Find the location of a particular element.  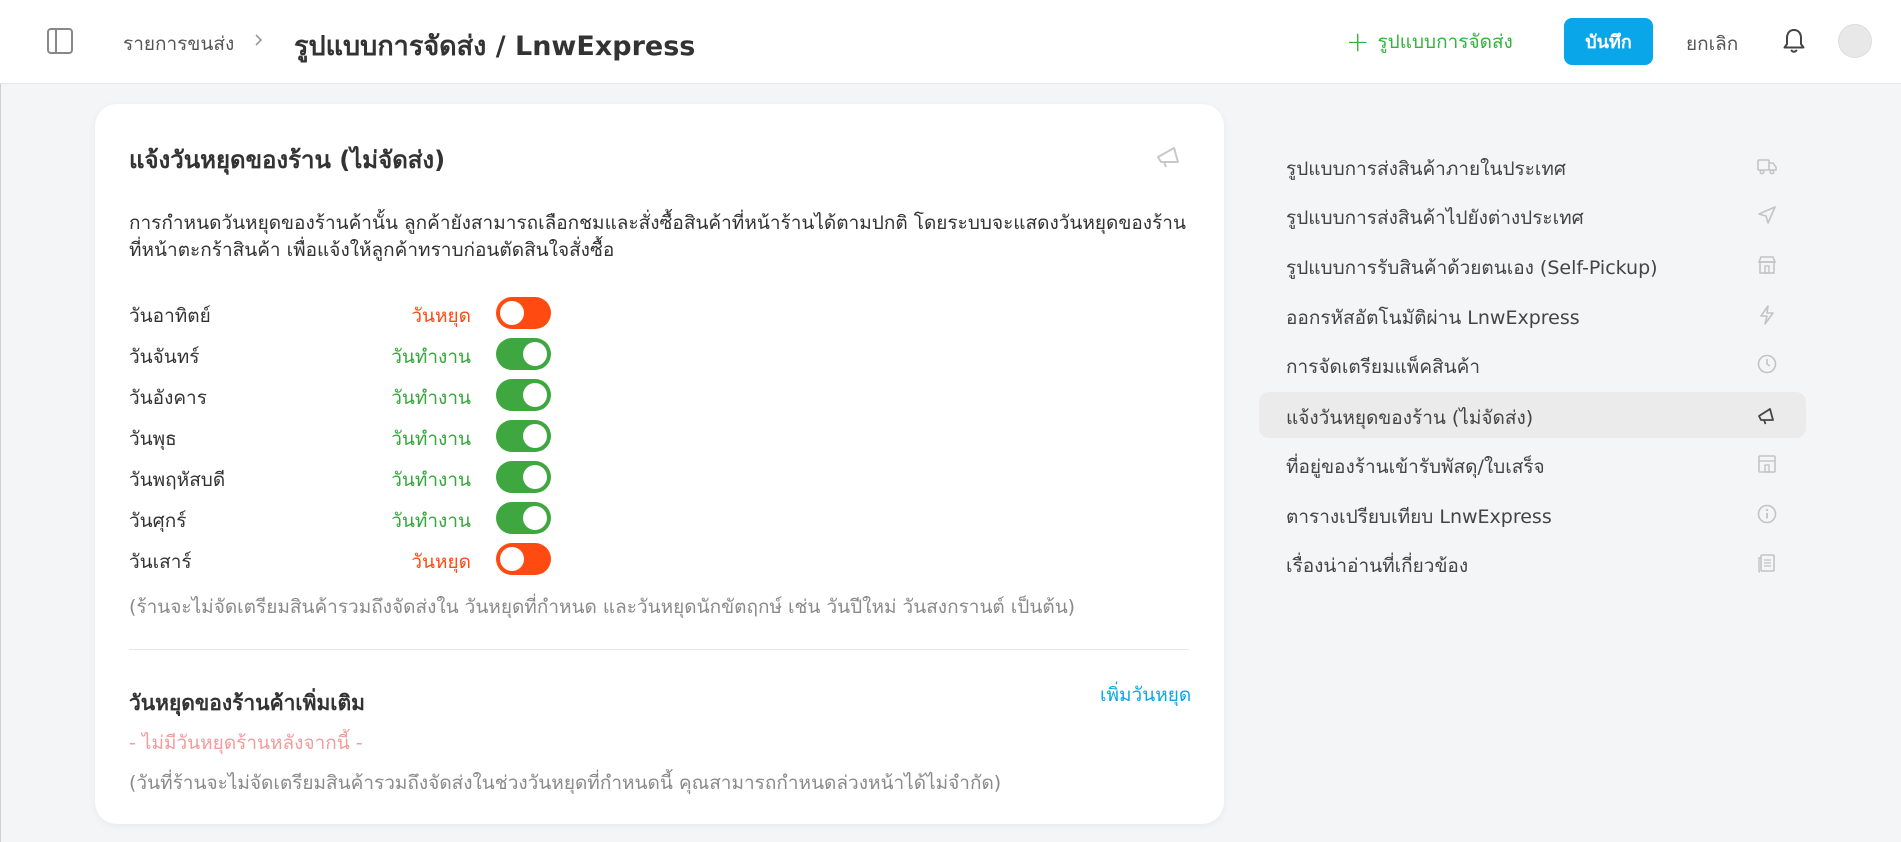

nav-label: ที่อยู่ของร้านเข้ารับพัสดุ/ใบเสร็จ is located at coordinates (1415, 467).